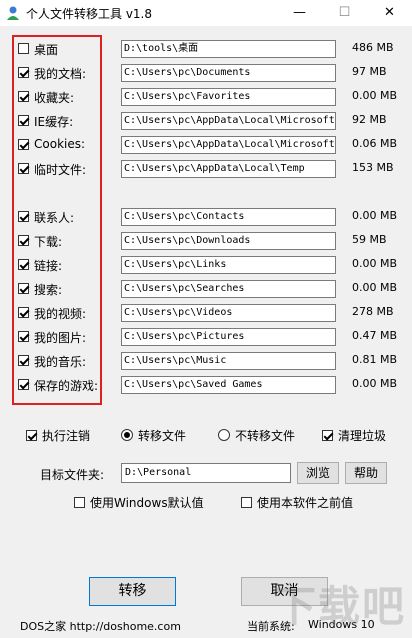 The width and height of the screenshot is (412, 638). What do you see at coordinates (246, 502) in the screenshot?
I see `previous-value-checkbox` at bounding box center [246, 502].